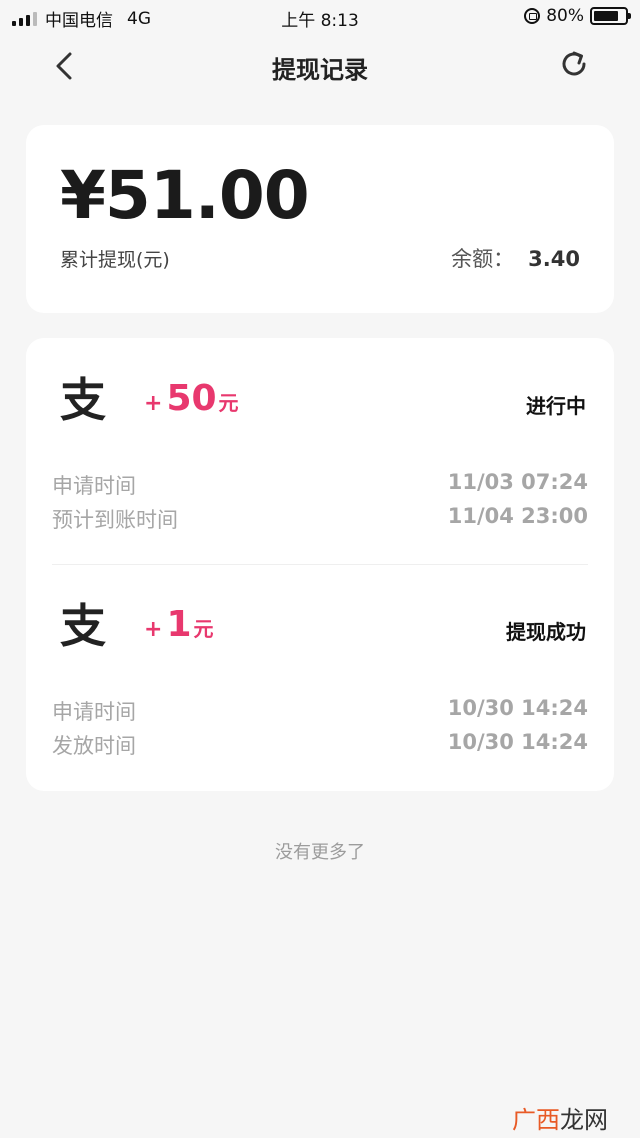 The image size is (640, 1138). I want to click on watermark-logo: 广西 龙网, so click(560, 1117).